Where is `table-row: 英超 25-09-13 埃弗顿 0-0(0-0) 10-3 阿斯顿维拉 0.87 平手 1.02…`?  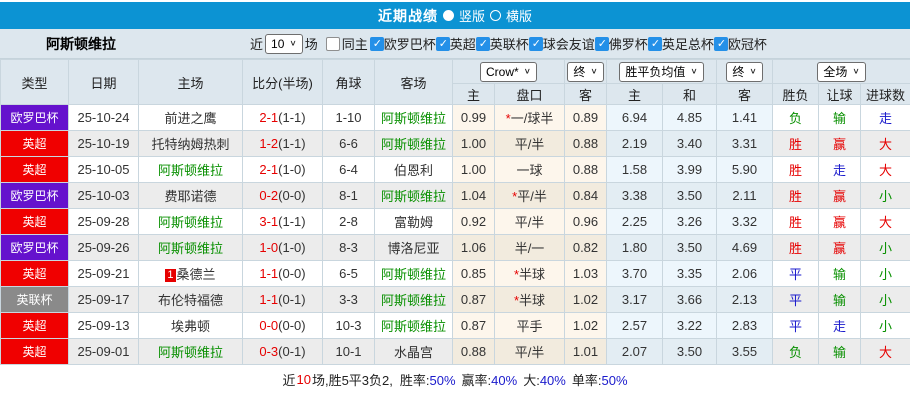 table-row: 英超 25-09-13 埃弗顿 0-0(0-0) 10-3 阿斯顿维拉 0.87 平手 1.02… is located at coordinates (455, 325).